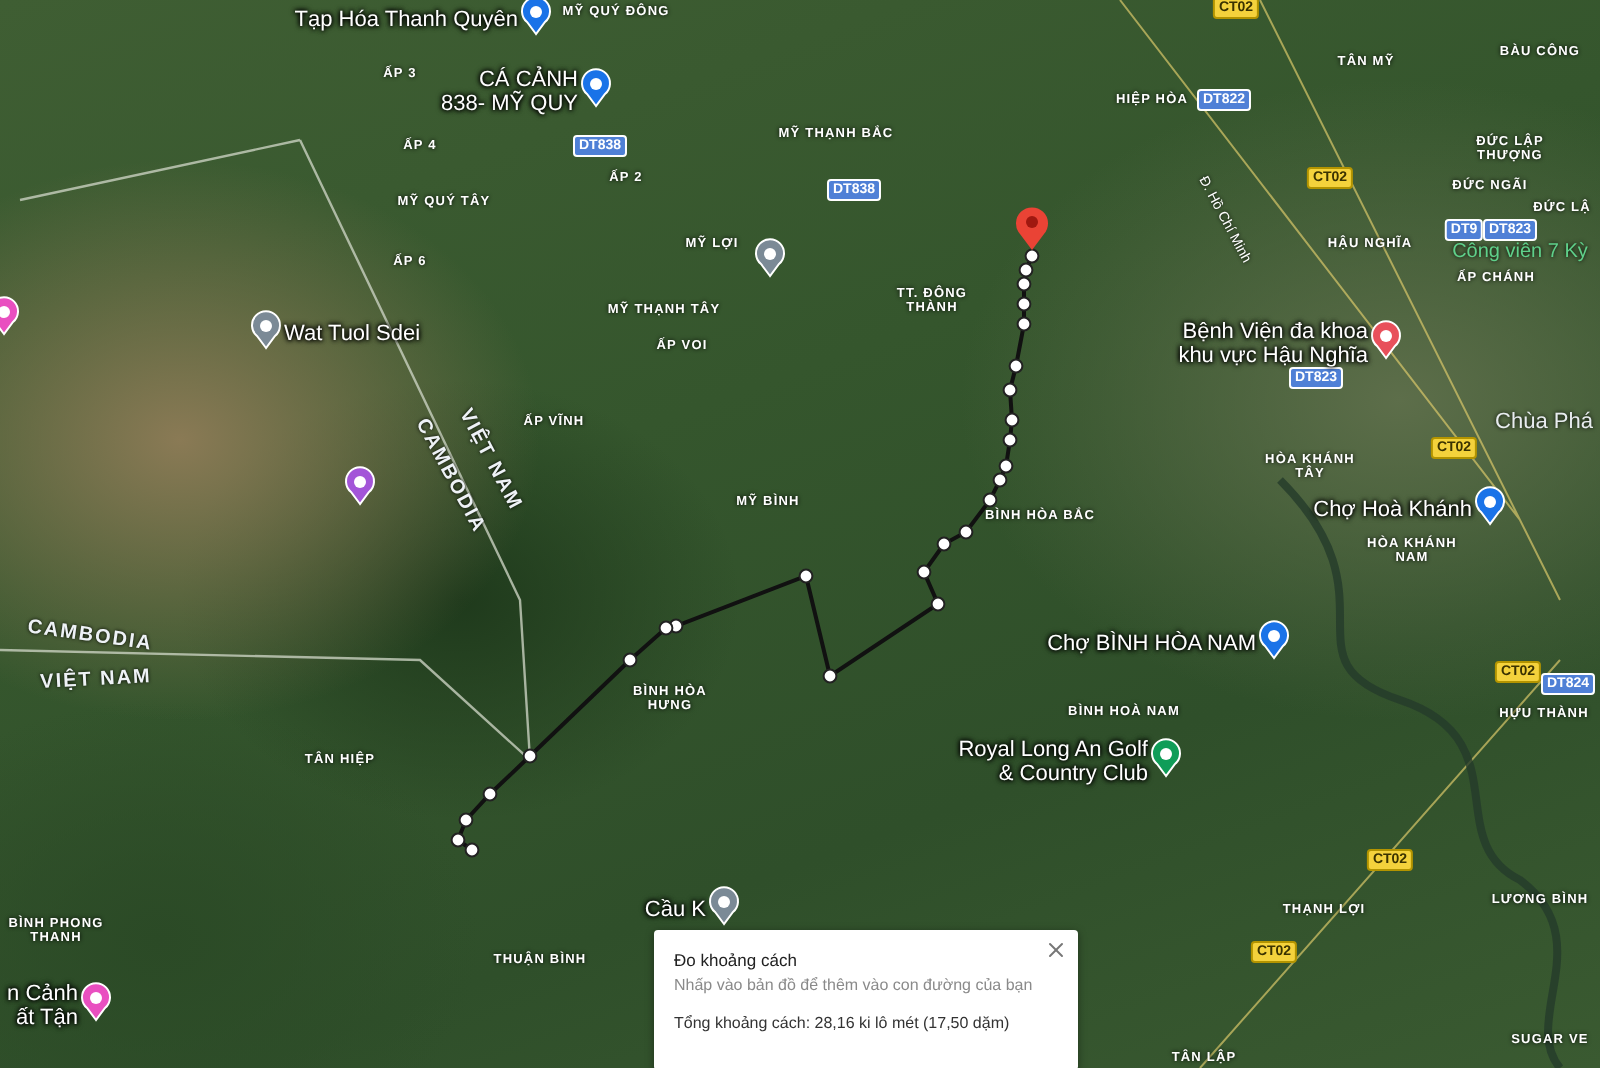 This screenshot has height=1068, width=1600. What do you see at coordinates (90, 636) in the screenshot?
I see `border-label: CAMBODIA` at bounding box center [90, 636].